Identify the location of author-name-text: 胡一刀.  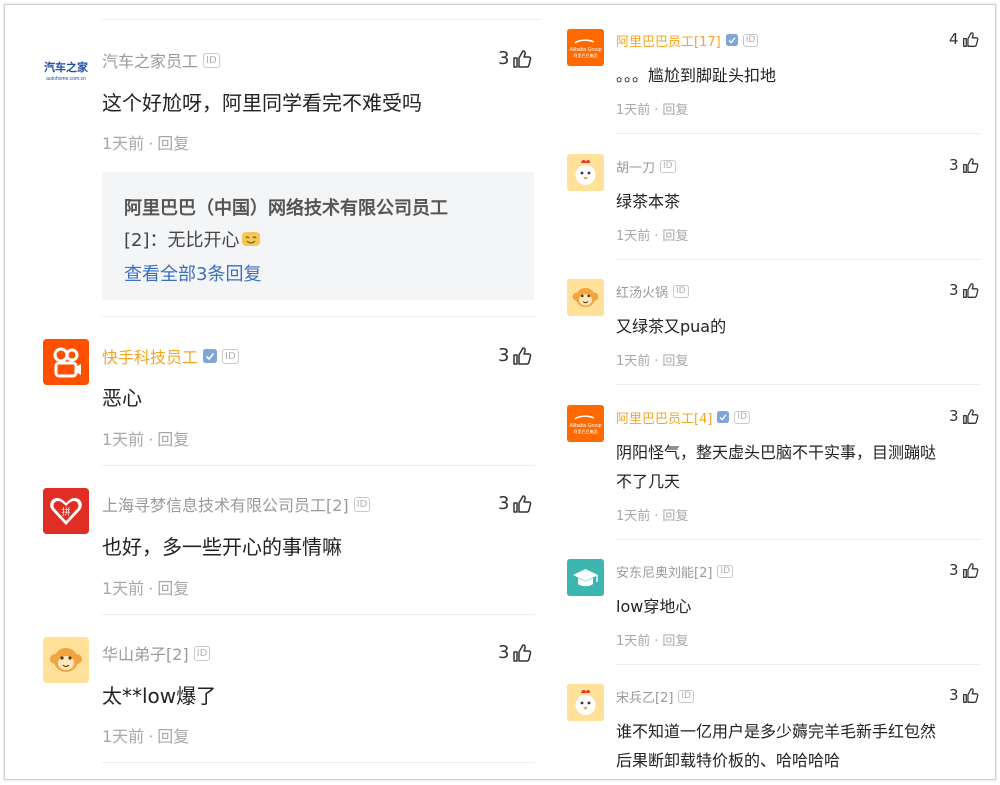
(635, 166).